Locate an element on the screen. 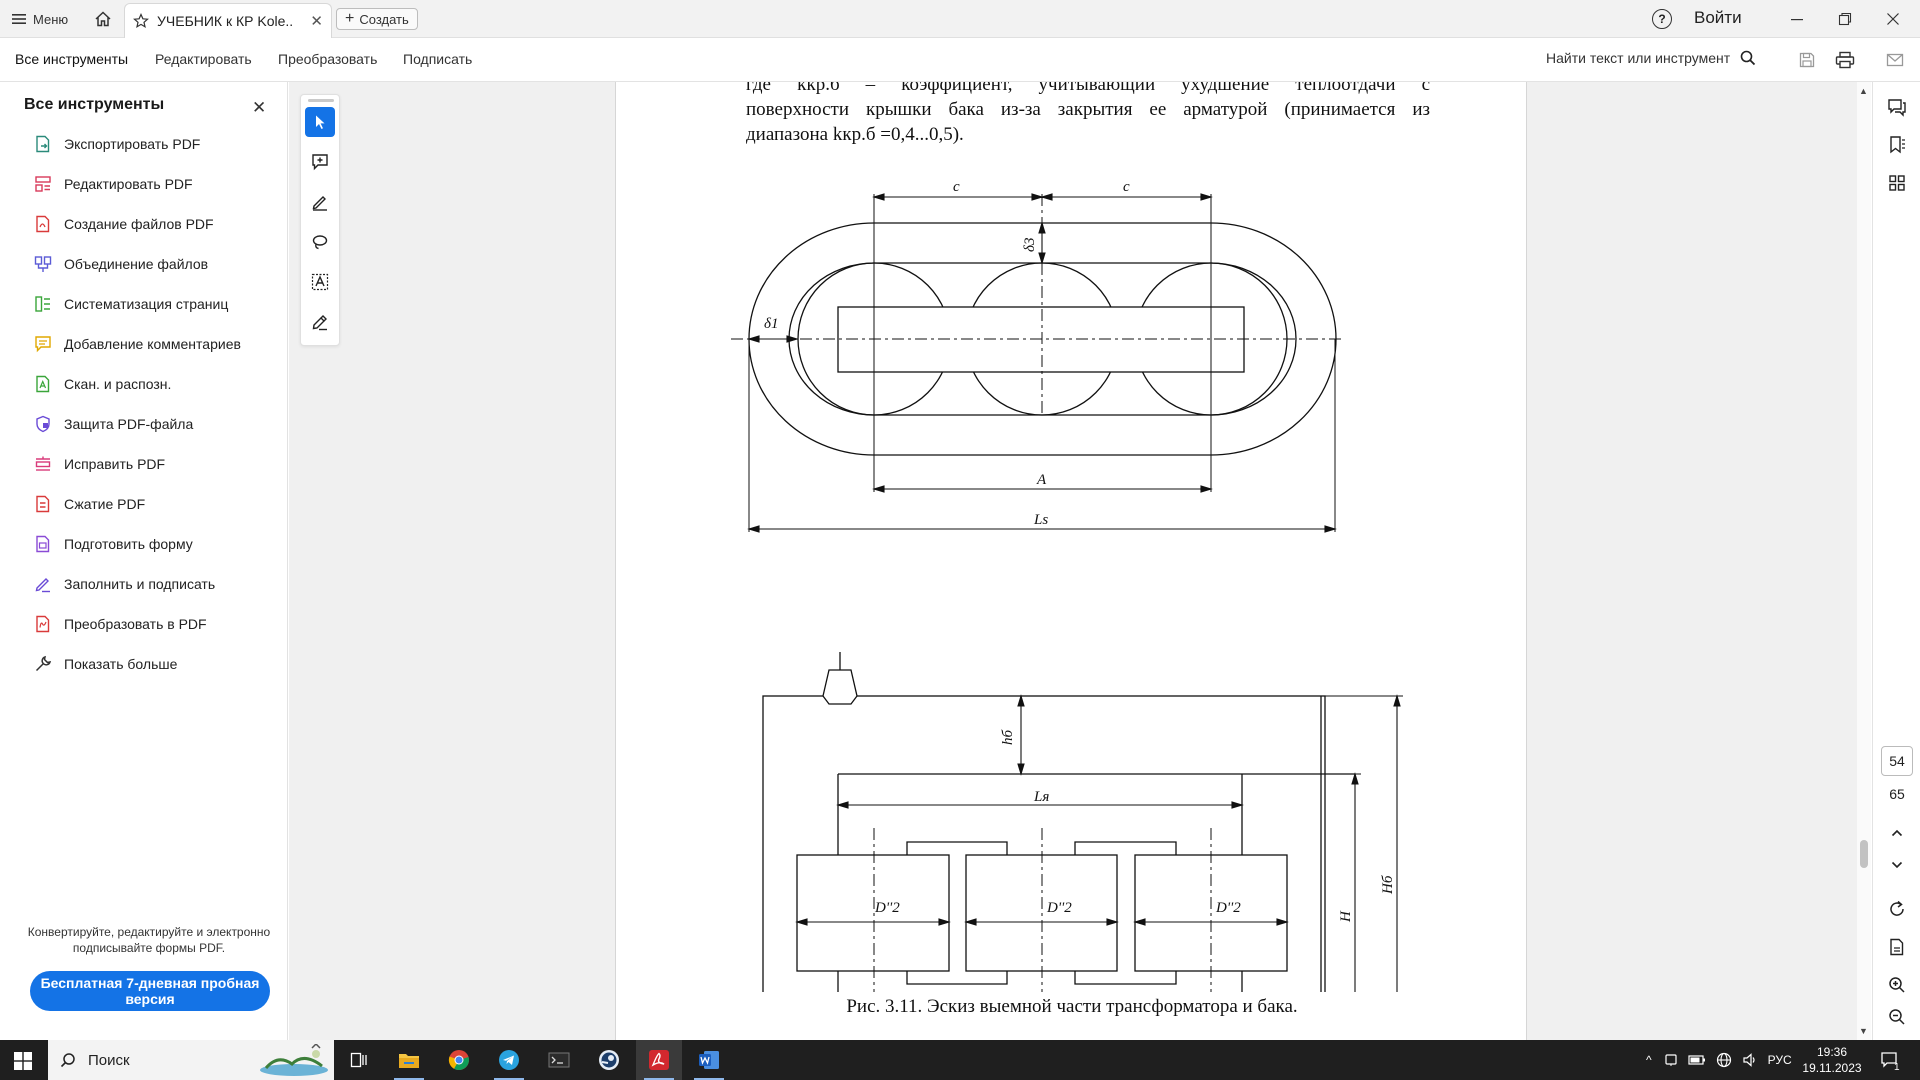 This screenshot has height=1080, width=1920. tool-compress-pdf: Сжатие PDF is located at coordinates (144, 504).